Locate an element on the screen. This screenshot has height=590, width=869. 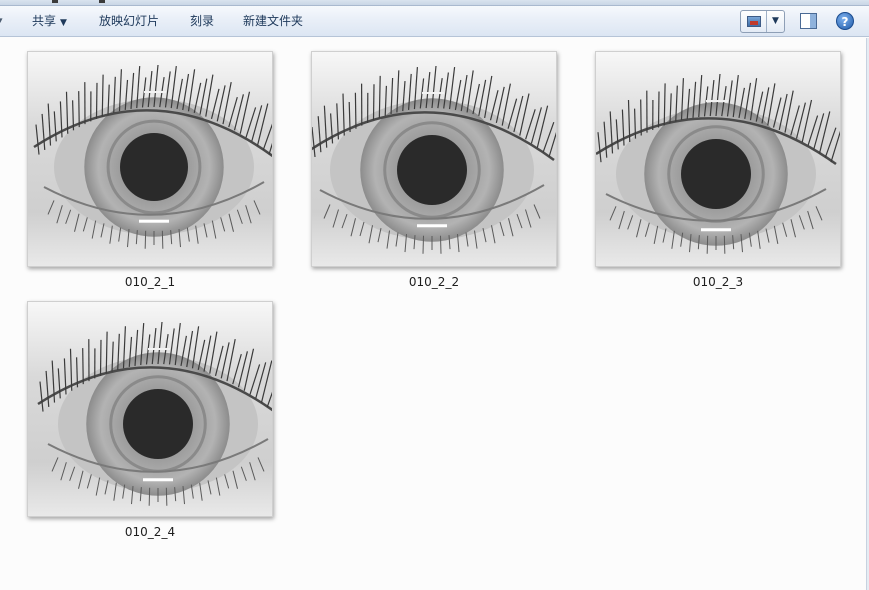
file-item: 010_2_4 is located at coordinates (150, 421).